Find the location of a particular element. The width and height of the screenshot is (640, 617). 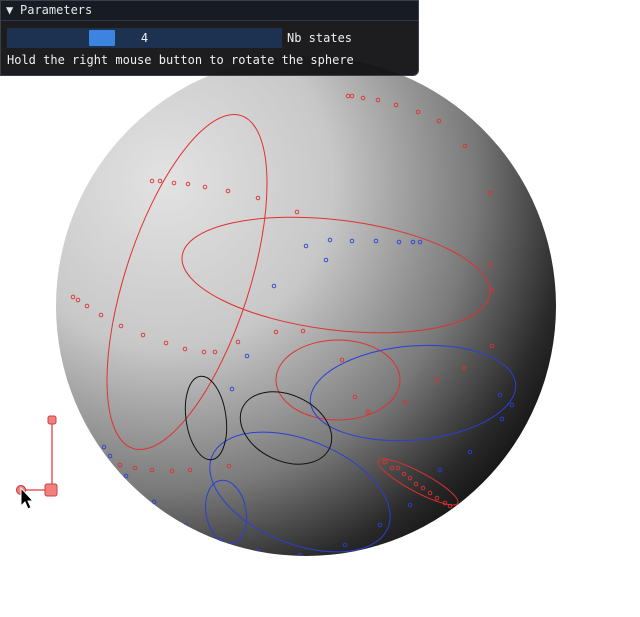

window-title: Parameters is located at coordinates (56, 10).